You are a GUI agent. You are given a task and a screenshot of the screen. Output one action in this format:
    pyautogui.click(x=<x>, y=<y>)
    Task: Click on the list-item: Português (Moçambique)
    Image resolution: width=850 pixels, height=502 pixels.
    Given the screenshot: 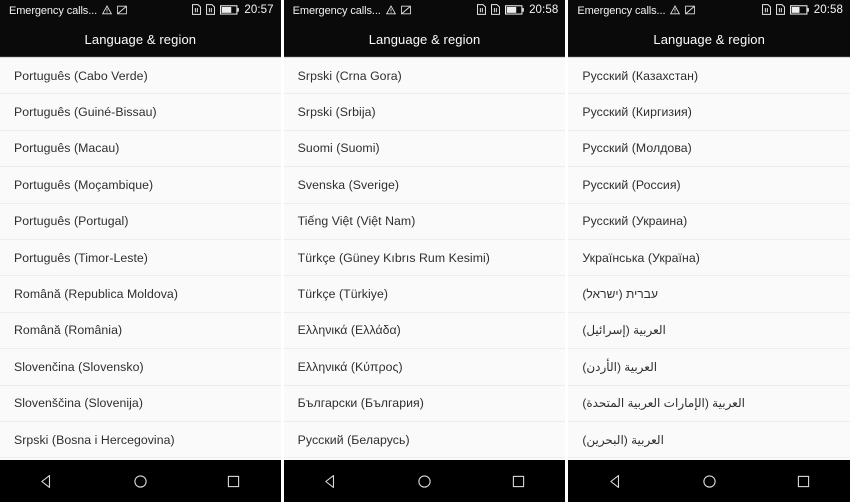 What is the action you would take?
    pyautogui.click(x=140, y=185)
    